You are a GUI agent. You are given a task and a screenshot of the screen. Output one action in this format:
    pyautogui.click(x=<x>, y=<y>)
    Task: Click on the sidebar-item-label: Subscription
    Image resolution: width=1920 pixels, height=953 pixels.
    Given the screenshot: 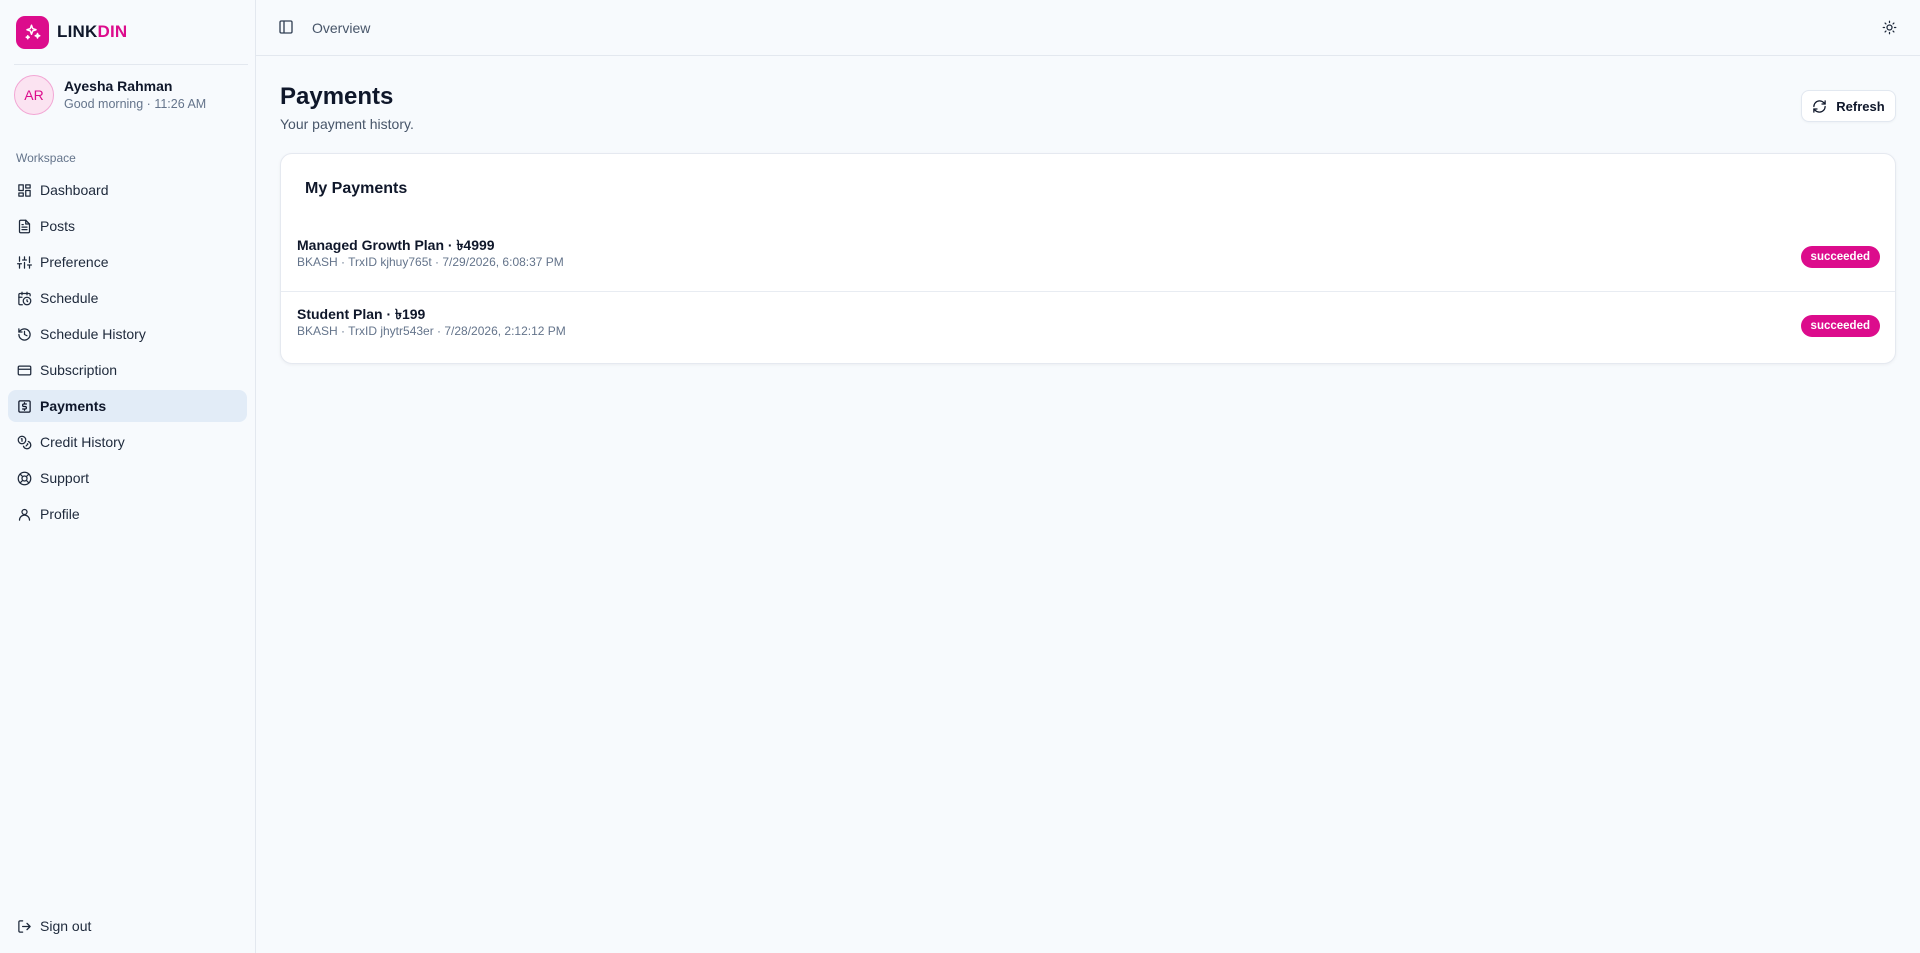 What is the action you would take?
    pyautogui.click(x=79, y=370)
    